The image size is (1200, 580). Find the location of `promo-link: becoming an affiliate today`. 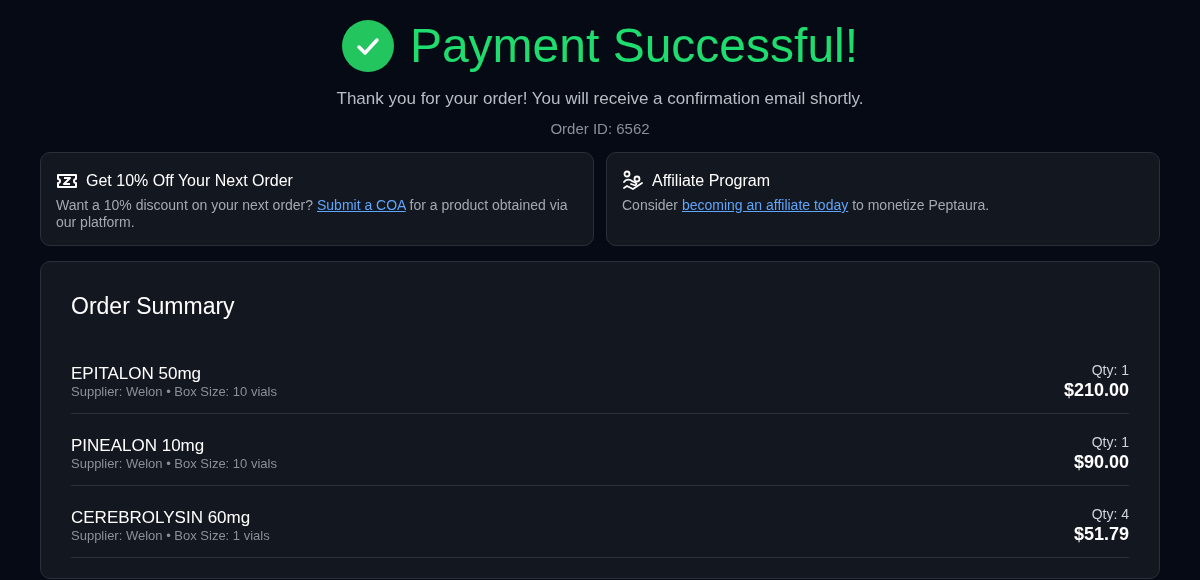

promo-link: becoming an affiliate today is located at coordinates (765, 205).